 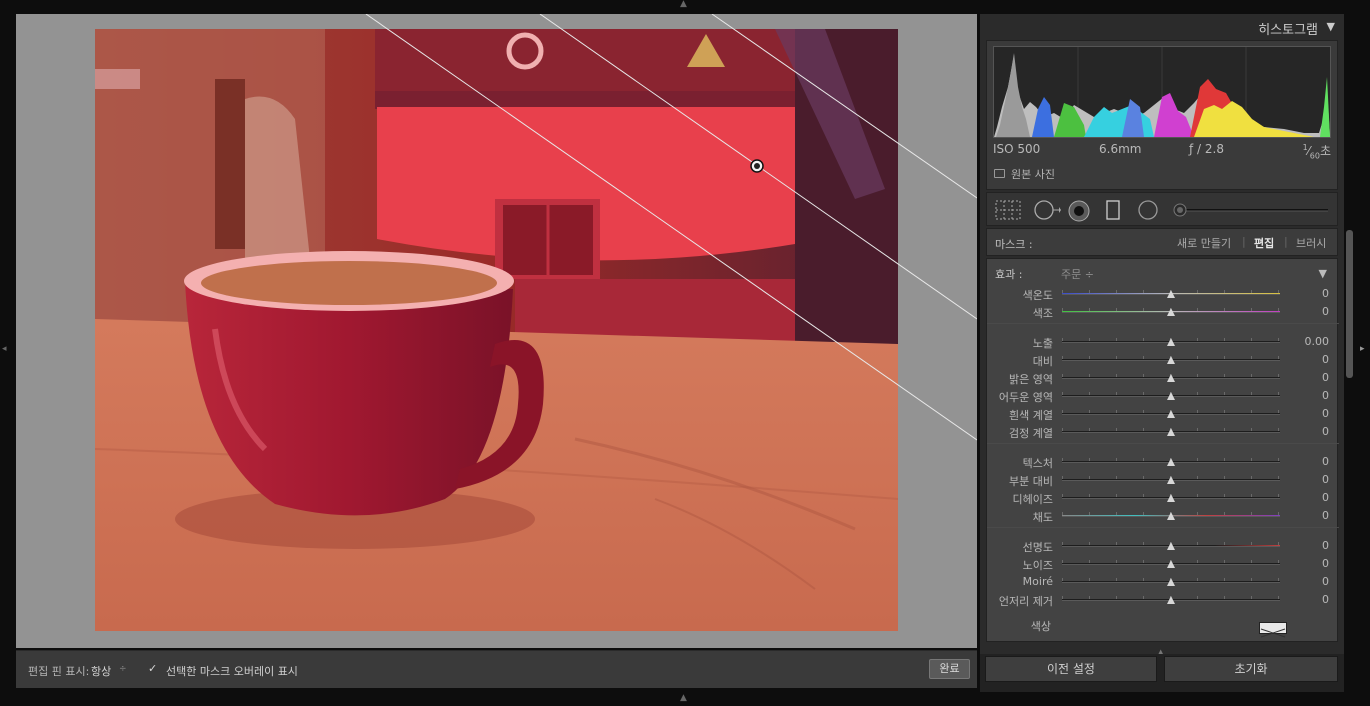 I want to click on effect-preset-dropdown: 주문 ÷, so click(x=1077, y=274).